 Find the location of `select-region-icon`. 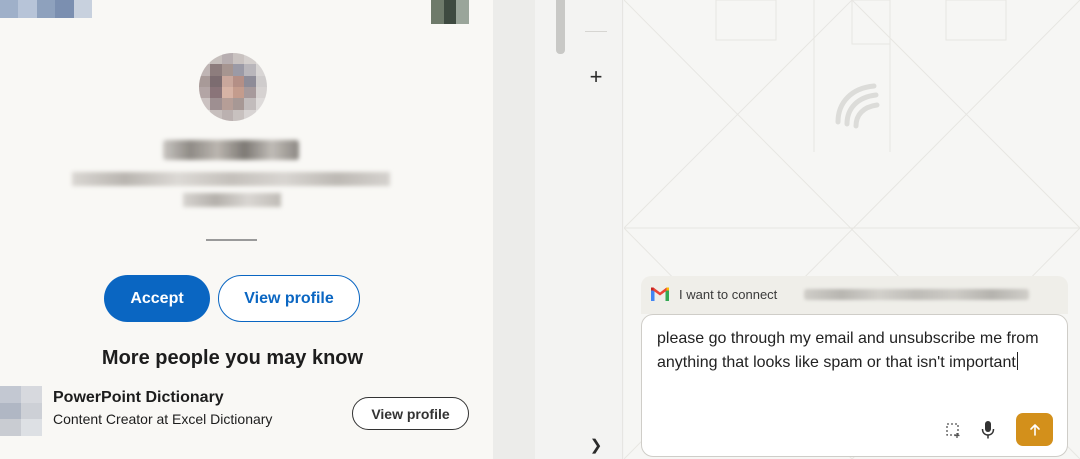

select-region-icon is located at coordinates (953, 430).